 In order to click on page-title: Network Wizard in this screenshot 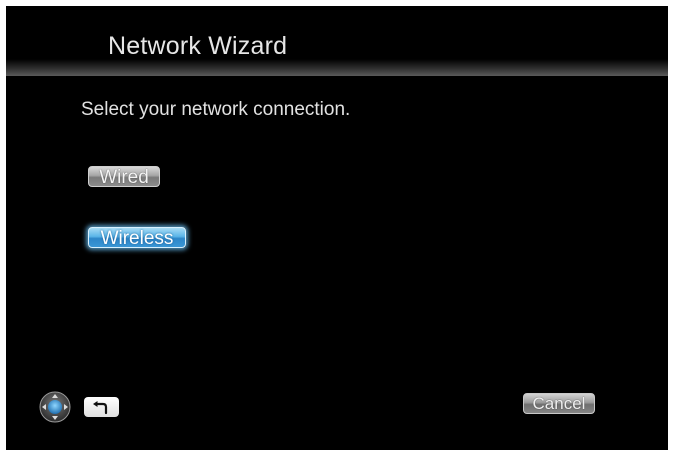, I will do `click(198, 46)`.